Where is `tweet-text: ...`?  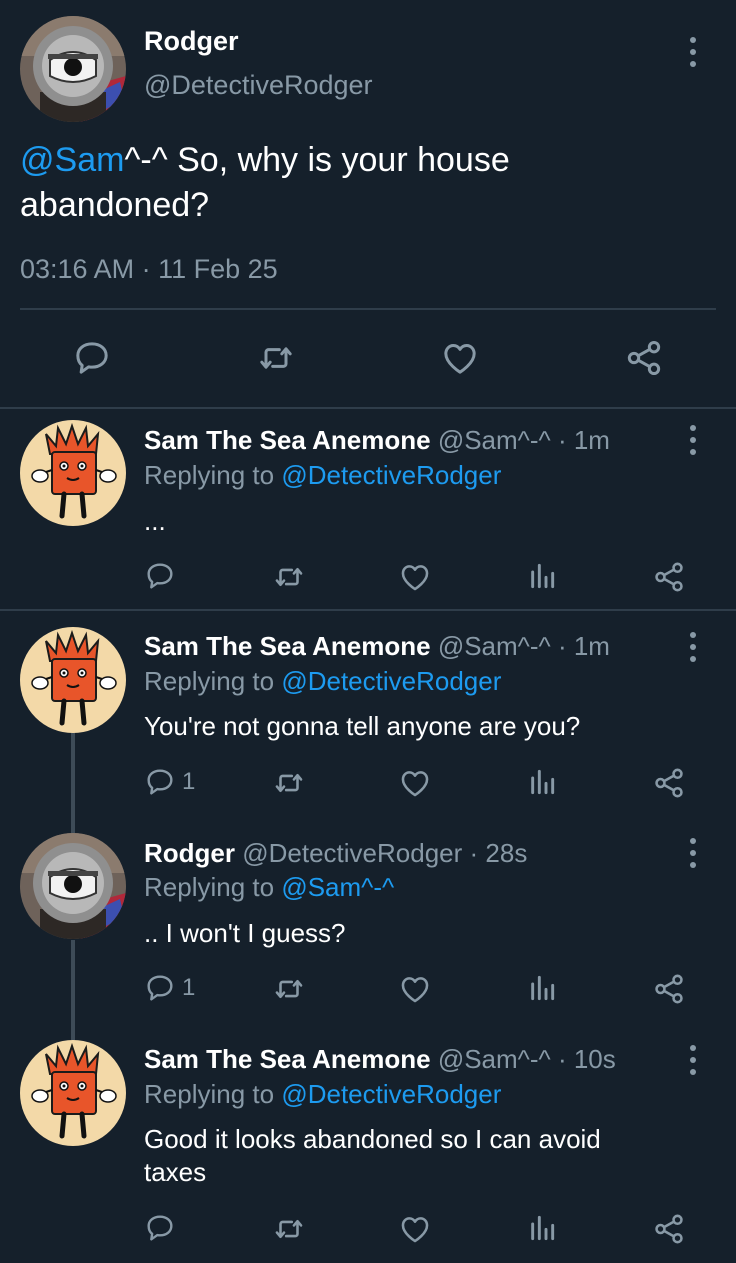 tweet-text: ... is located at coordinates (155, 521).